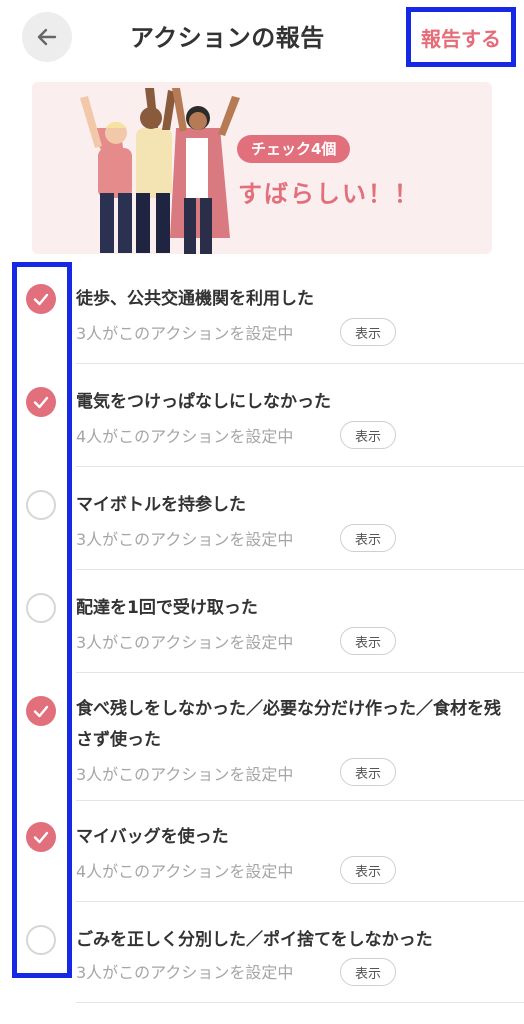  What do you see at coordinates (329, 194) in the screenshot?
I see `praise-message: すばらしい！！` at bounding box center [329, 194].